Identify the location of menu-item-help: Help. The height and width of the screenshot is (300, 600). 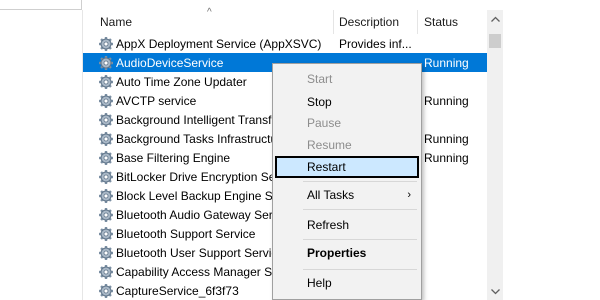
(347, 283).